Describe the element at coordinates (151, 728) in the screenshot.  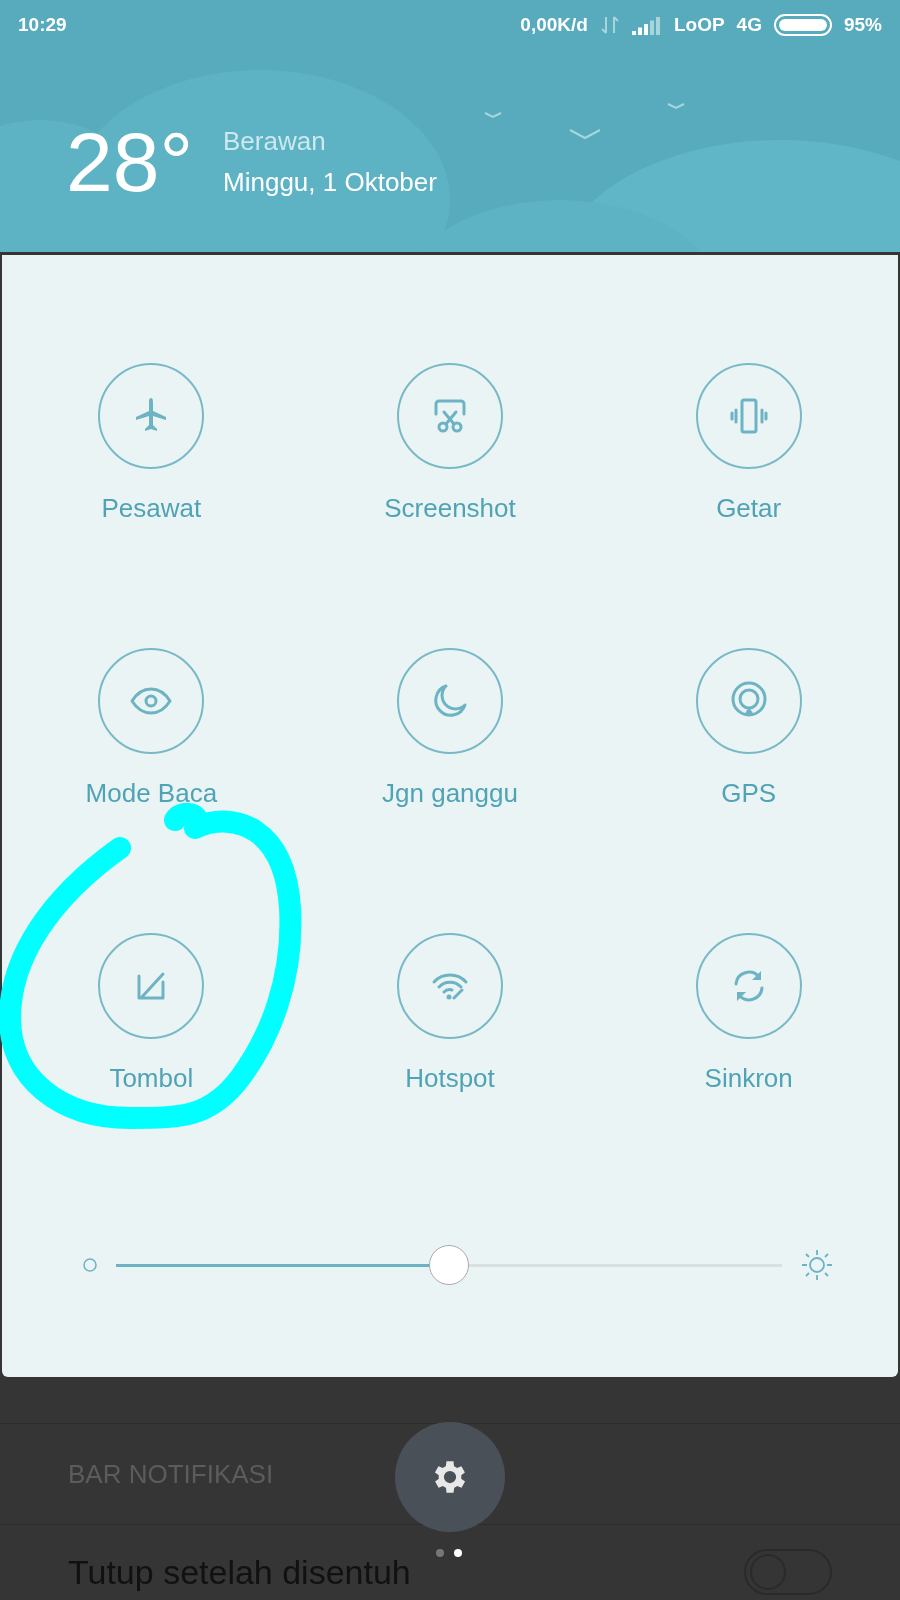
I see `quick-toggle: Mode Baca` at that location.